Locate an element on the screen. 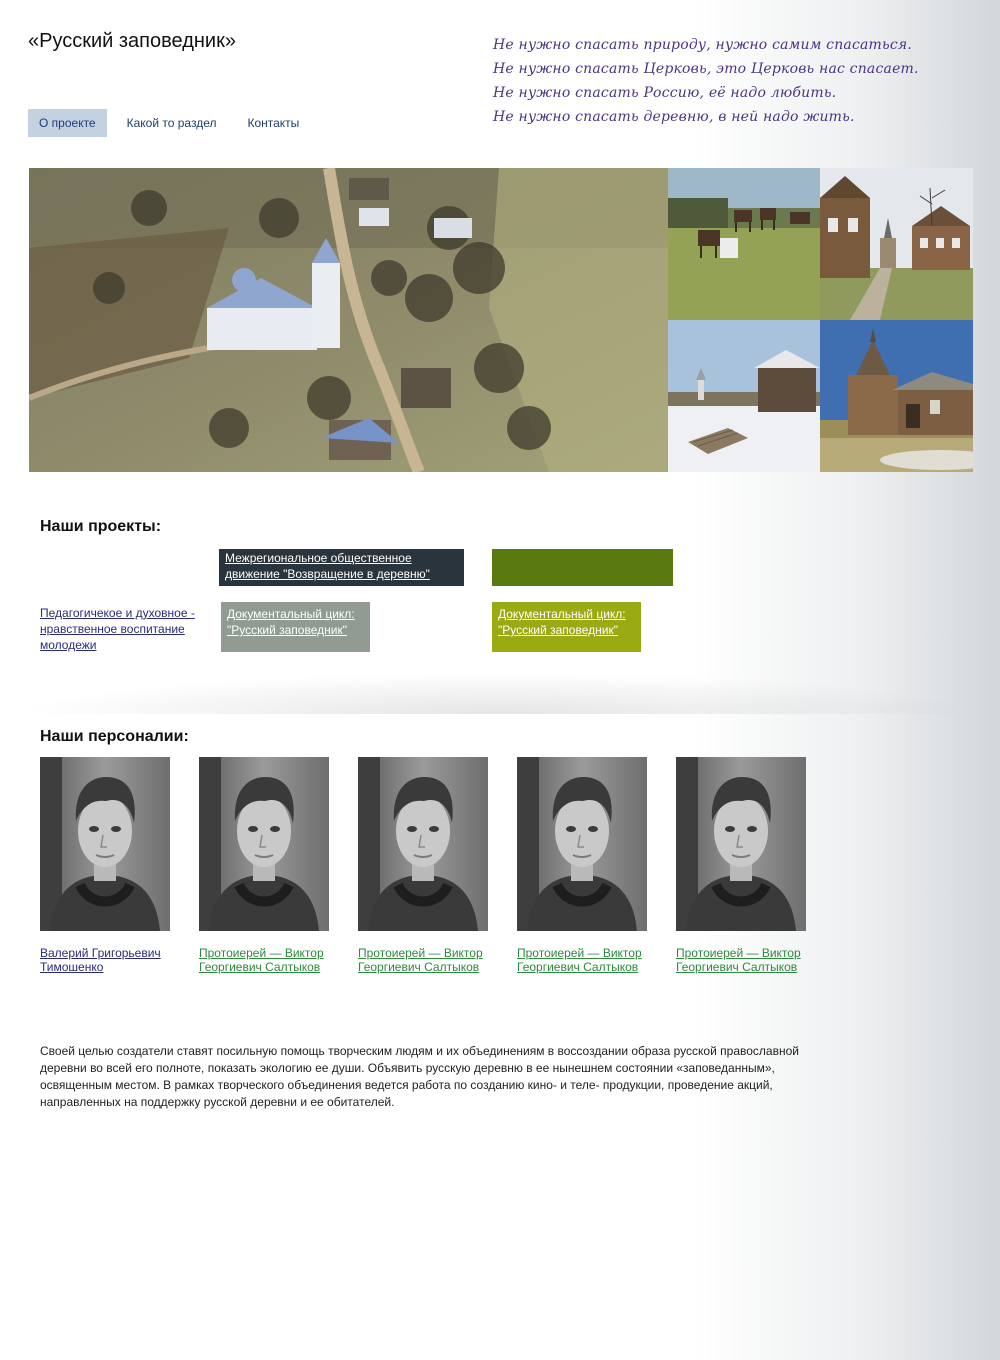  winter-house-photo is located at coordinates (744, 396).